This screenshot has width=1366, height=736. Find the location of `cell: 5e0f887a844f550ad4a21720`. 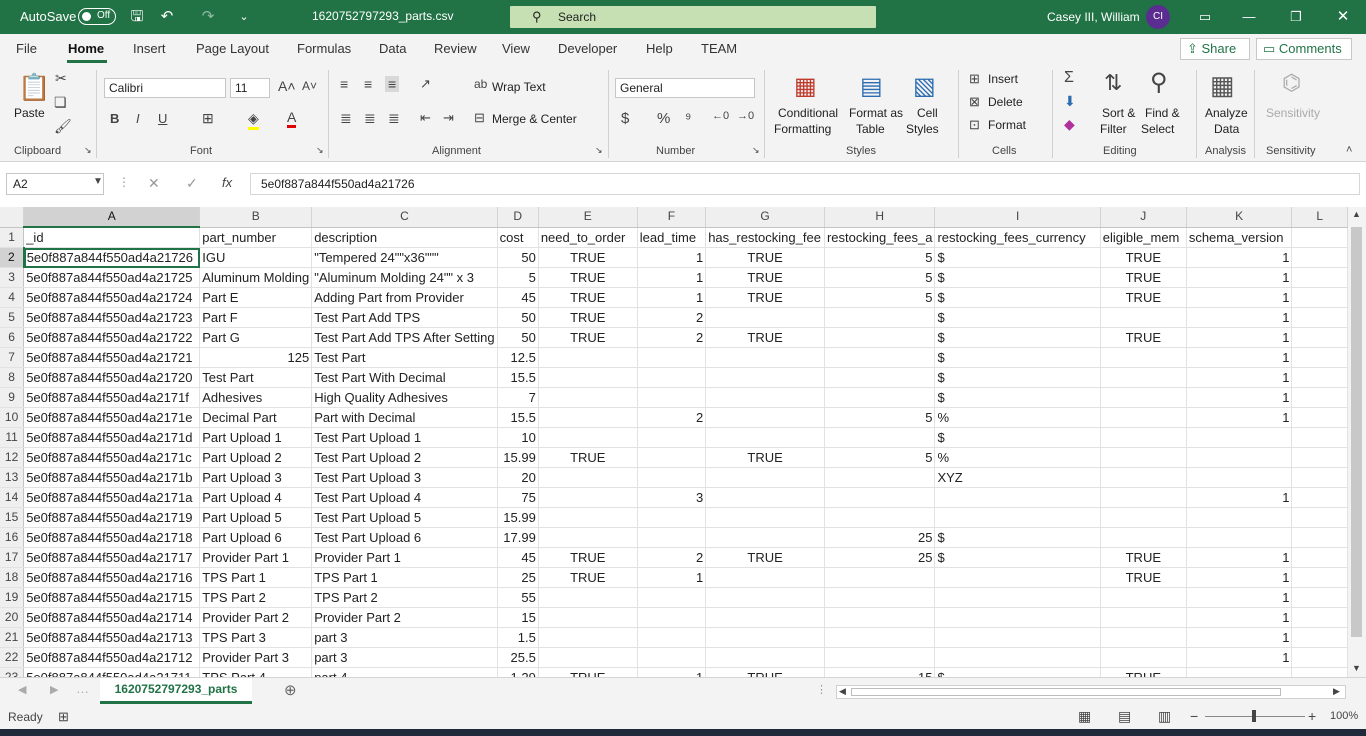

cell: 5e0f887a844f550ad4a21720 is located at coordinates (112, 377).